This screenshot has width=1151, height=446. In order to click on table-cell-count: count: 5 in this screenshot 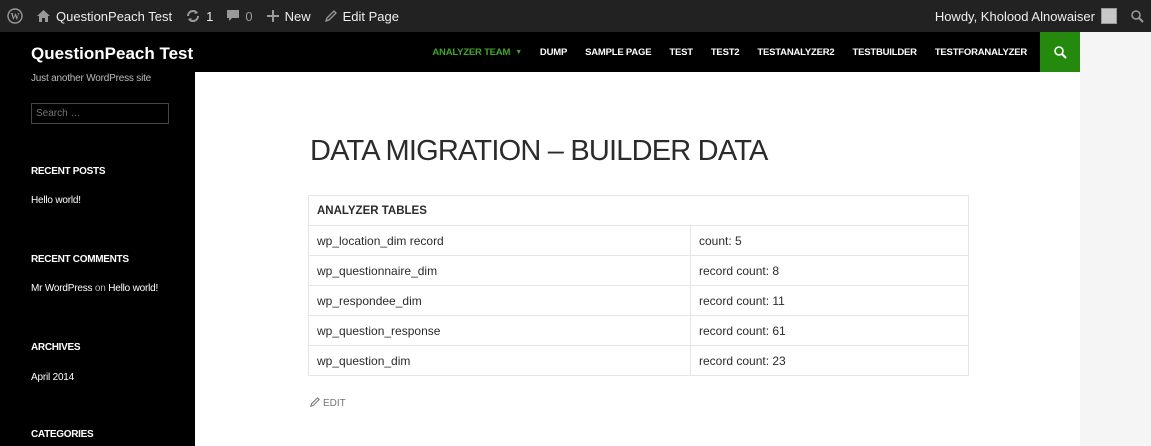, I will do `click(829, 240)`.